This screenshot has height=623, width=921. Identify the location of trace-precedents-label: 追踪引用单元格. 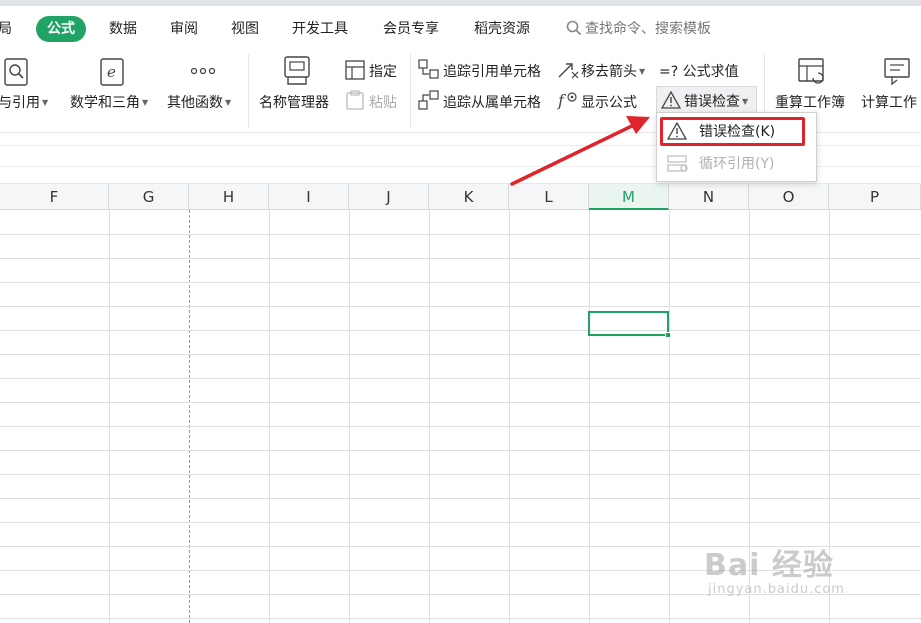
(492, 72).